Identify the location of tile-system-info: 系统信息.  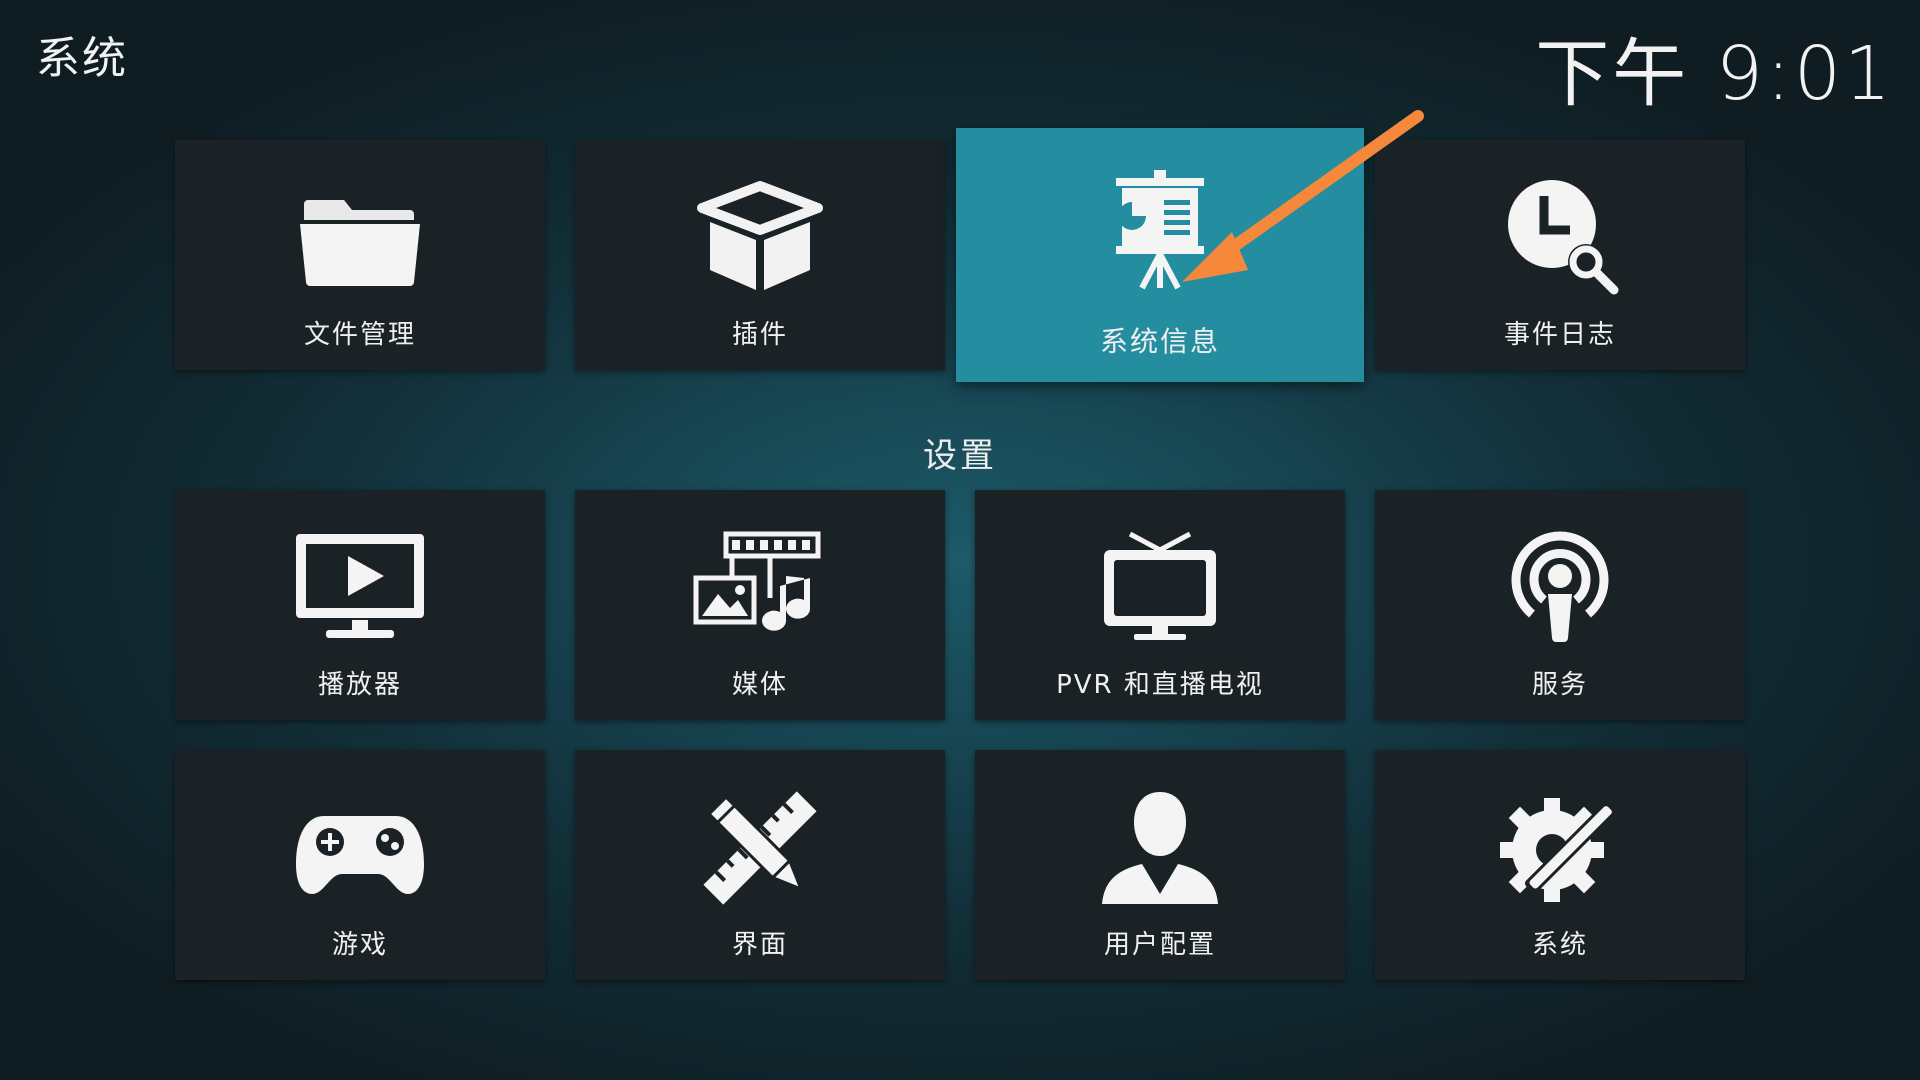
(1160, 255).